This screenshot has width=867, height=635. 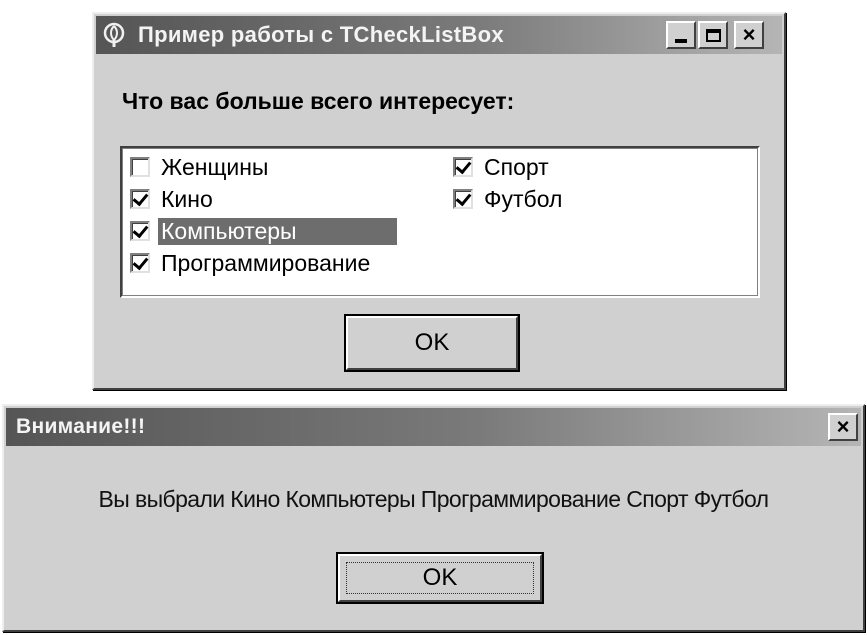 I want to click on ok-button-label: OK, so click(x=432, y=342).